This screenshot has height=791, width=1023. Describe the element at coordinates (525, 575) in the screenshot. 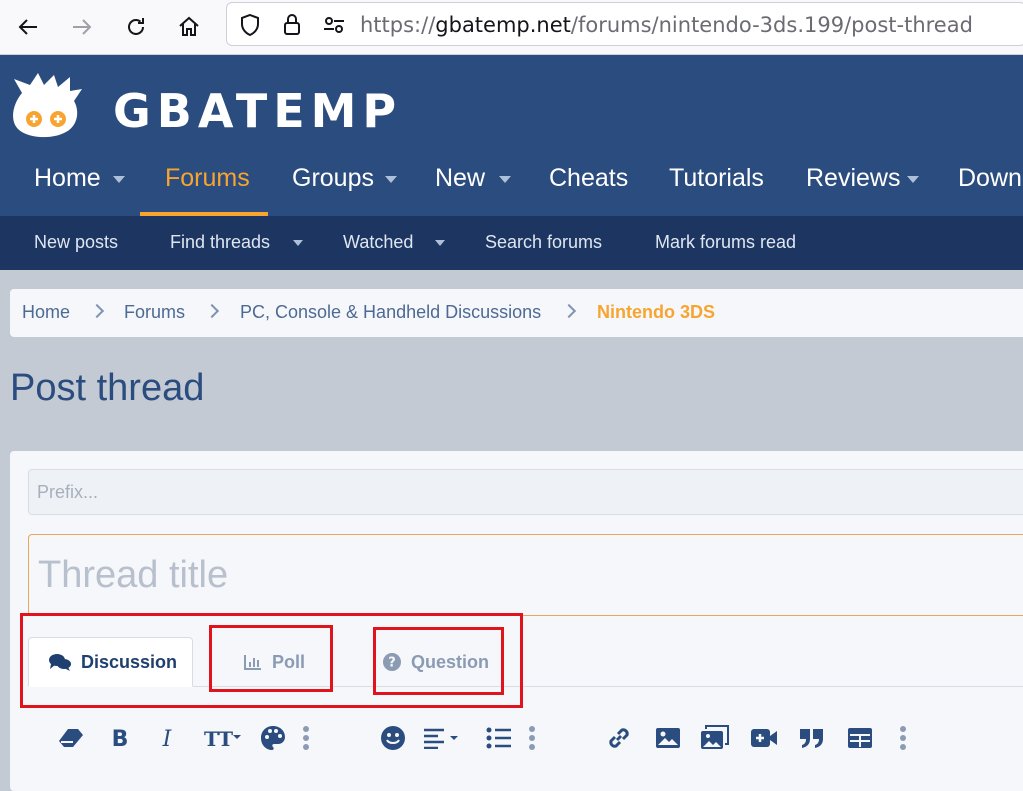

I see `thread-title-input` at that location.